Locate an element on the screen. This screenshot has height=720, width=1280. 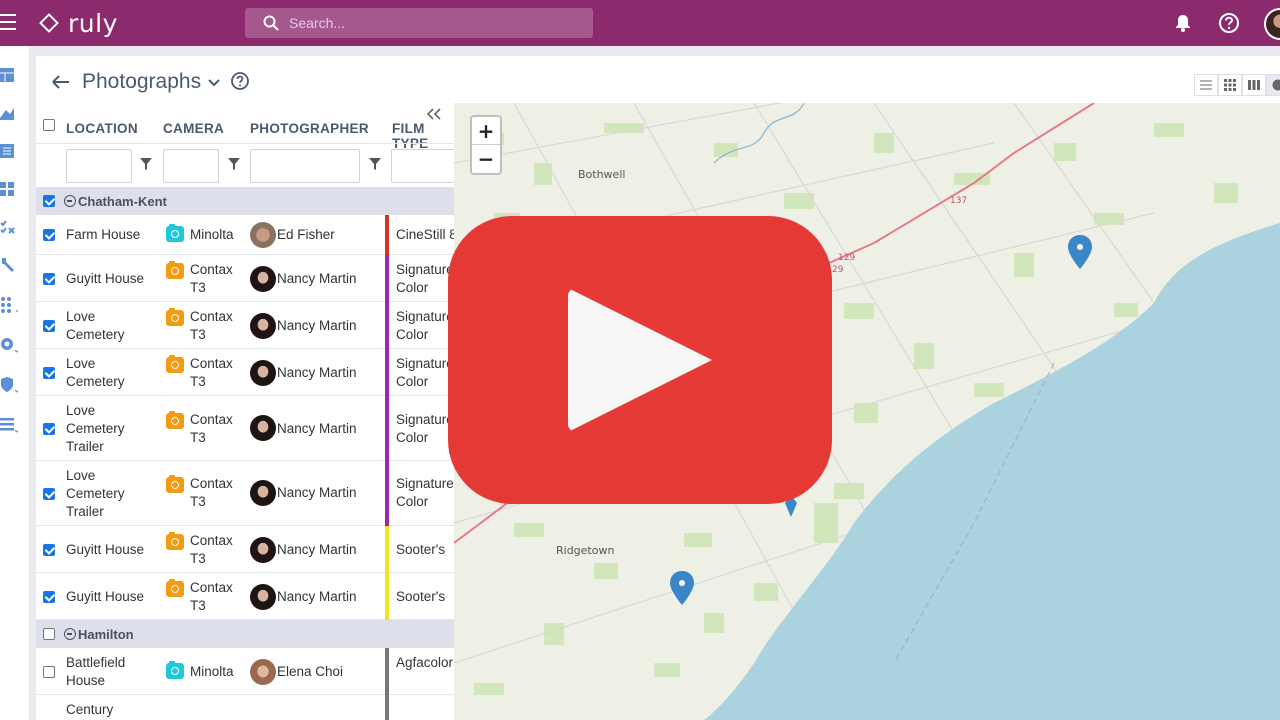
map-label-highway: 29 is located at coordinates (838, 270).